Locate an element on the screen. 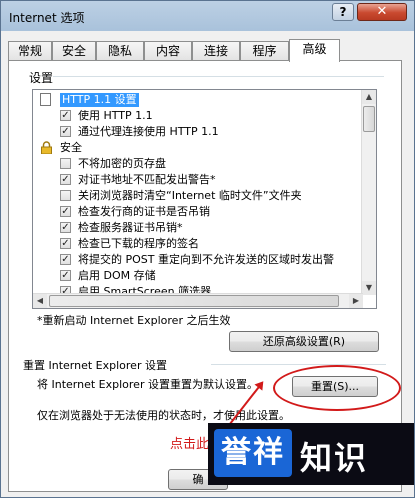  scroll-down-icon: ▼ is located at coordinates (369, 288).